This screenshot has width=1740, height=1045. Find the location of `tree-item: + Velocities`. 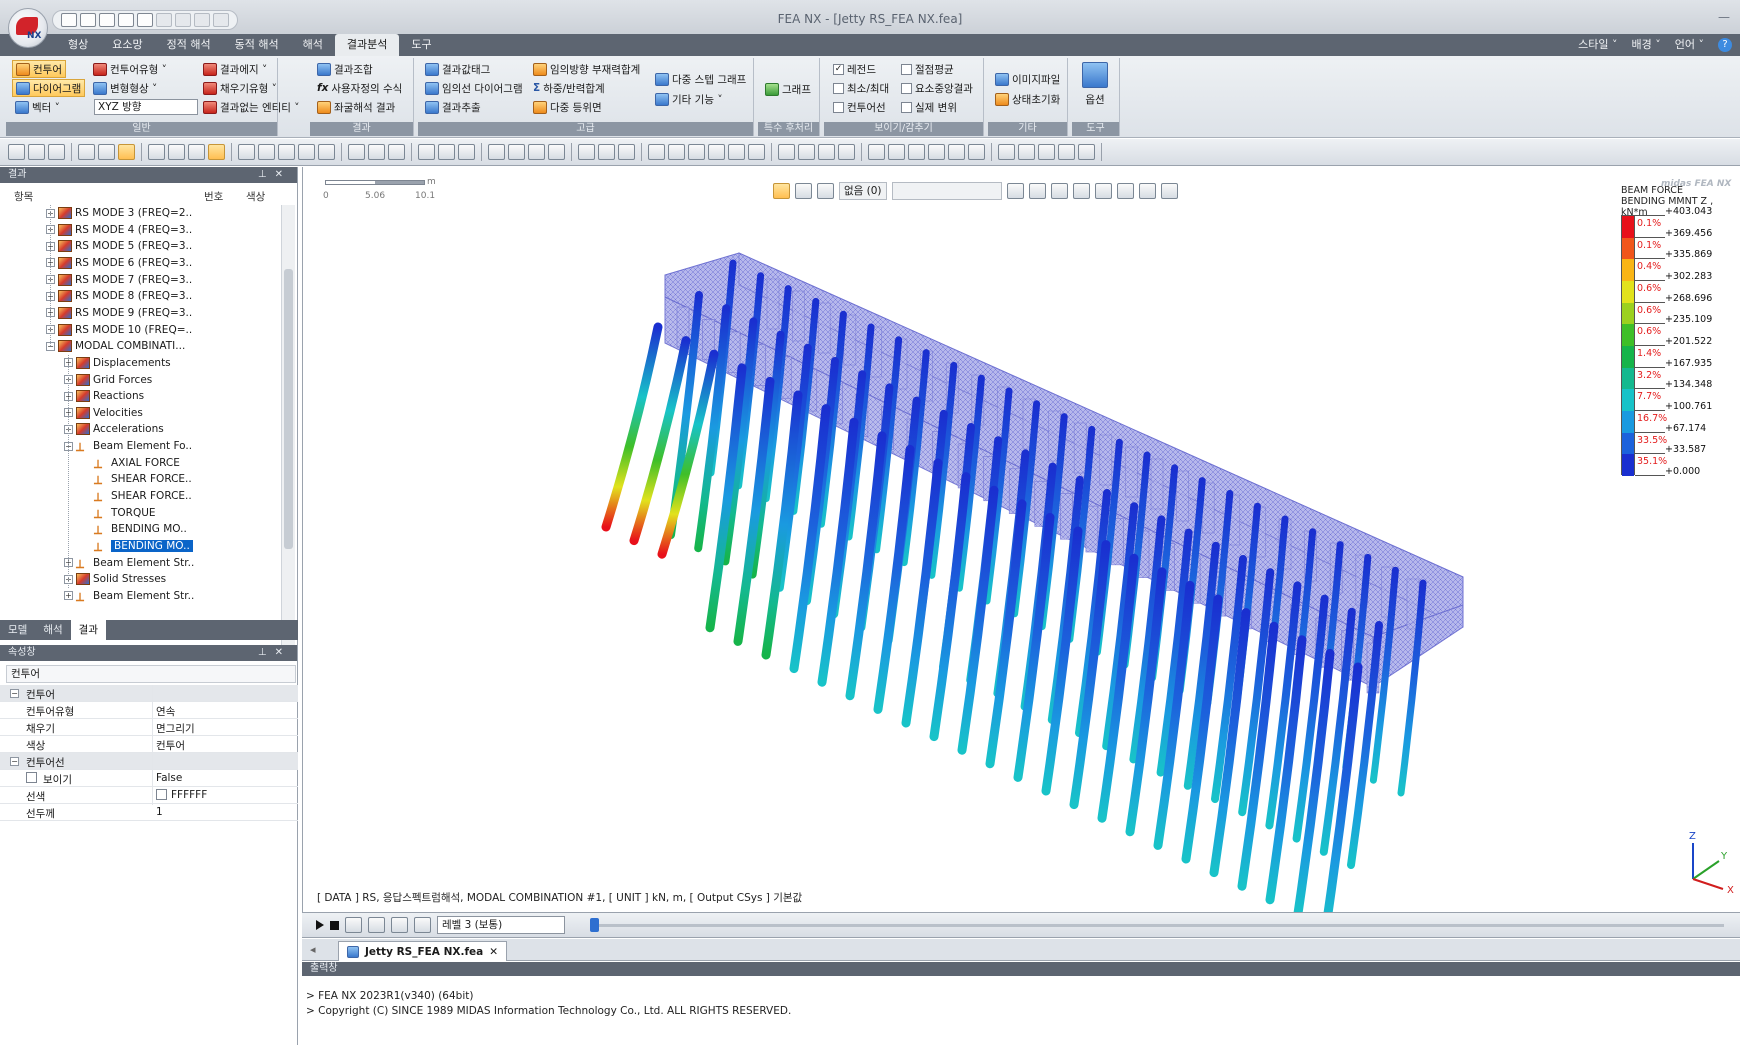

tree-item: + Velocities is located at coordinates (103, 413).